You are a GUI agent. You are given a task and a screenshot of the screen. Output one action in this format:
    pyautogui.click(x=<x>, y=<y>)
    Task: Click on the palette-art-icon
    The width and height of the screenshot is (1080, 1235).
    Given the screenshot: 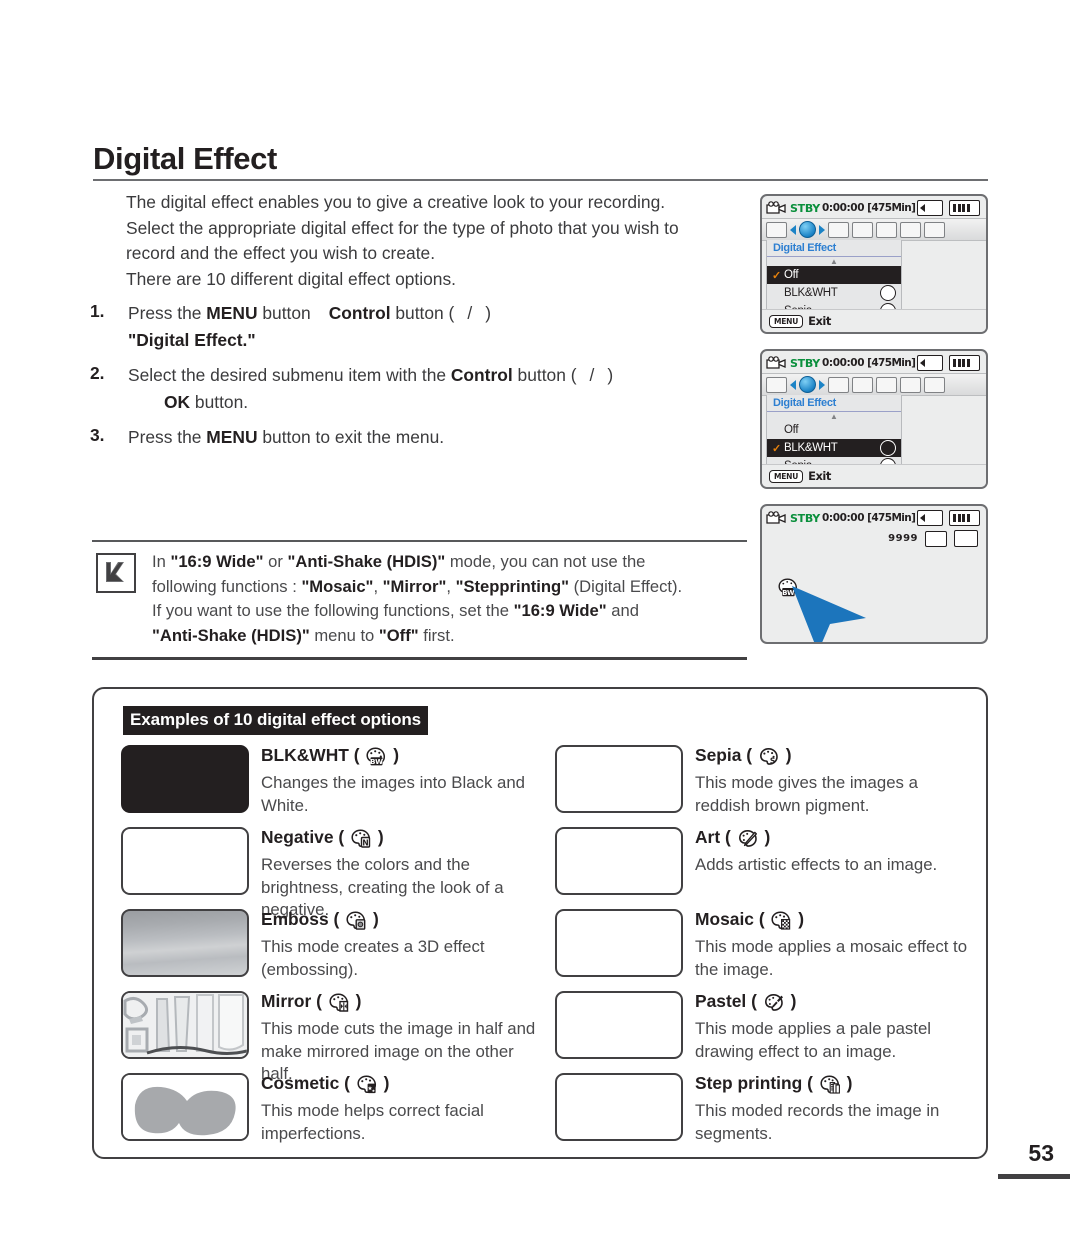 What is the action you would take?
    pyautogui.click(x=748, y=841)
    